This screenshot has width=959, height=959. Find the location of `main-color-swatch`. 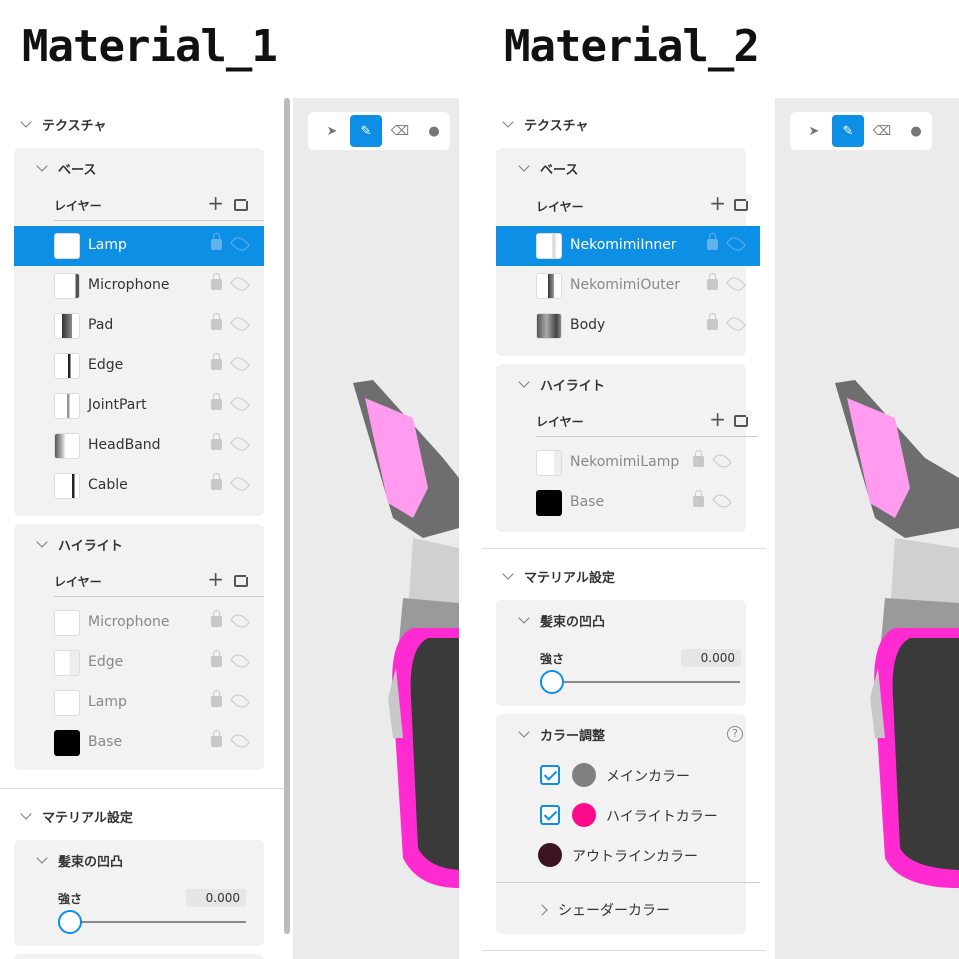

main-color-swatch is located at coordinates (584, 775).